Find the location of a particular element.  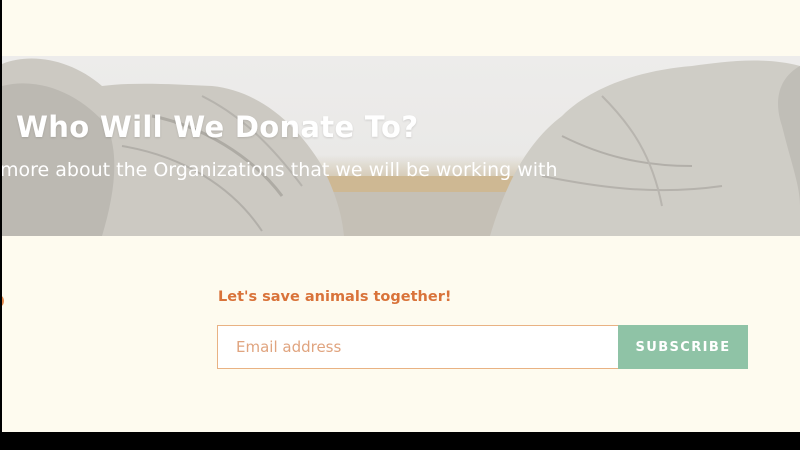

email-input is located at coordinates (417, 347).